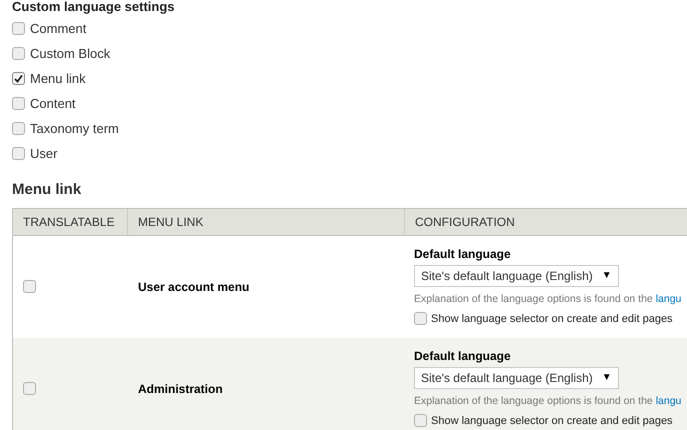 This screenshot has width=687, height=430. I want to click on checkbox-label: Menu link, so click(58, 79).